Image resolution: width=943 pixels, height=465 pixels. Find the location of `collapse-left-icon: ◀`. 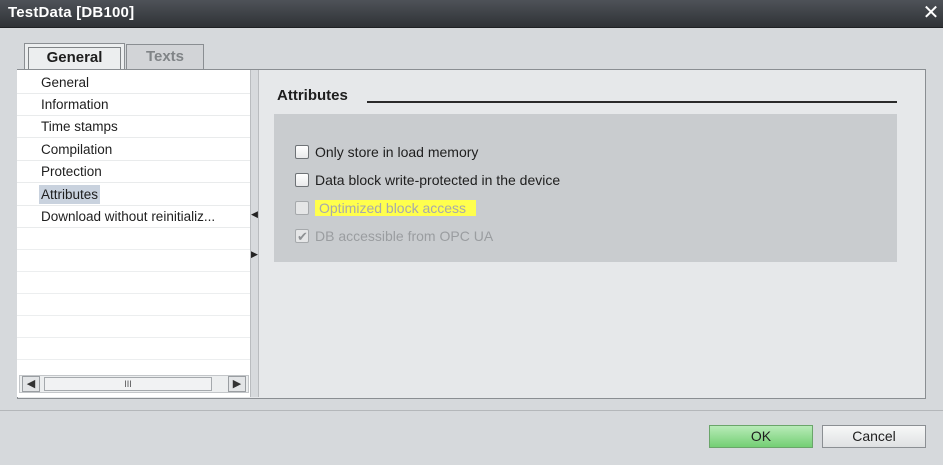

collapse-left-icon: ◀ is located at coordinates (254, 214).